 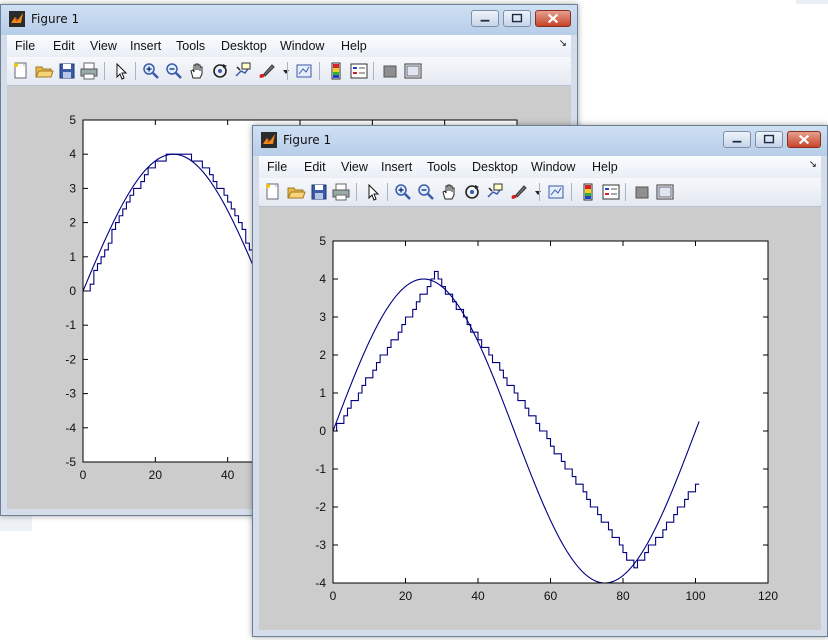 I want to click on x-tick-label: 120, so click(x=768, y=596).